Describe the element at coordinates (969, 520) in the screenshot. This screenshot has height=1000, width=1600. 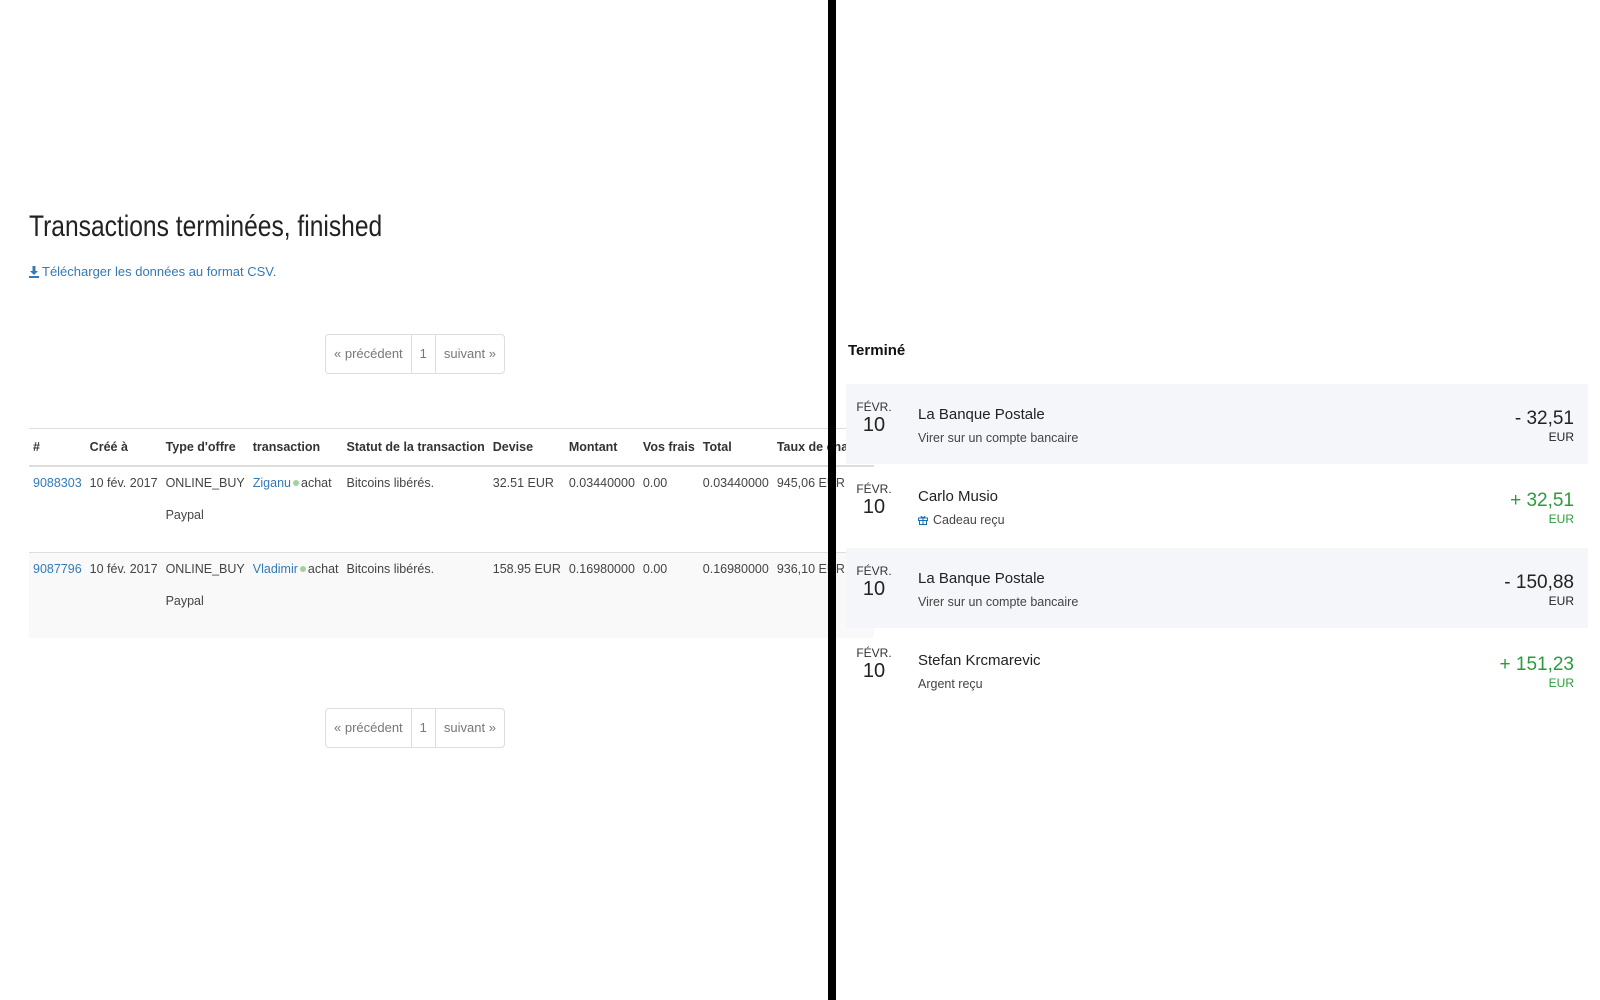
I see `activity-description: Cadeau reçu` at that location.